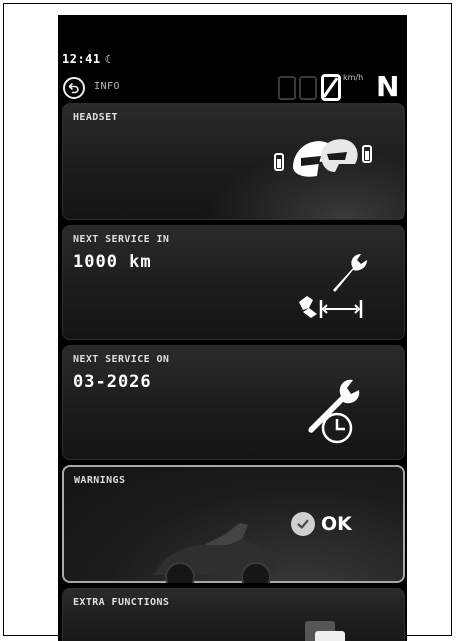 The height and width of the screenshot is (641, 457). Describe the element at coordinates (233, 402) in the screenshot. I see `next-service-date-card: NEXT SERVICE ON 03-2026` at that location.